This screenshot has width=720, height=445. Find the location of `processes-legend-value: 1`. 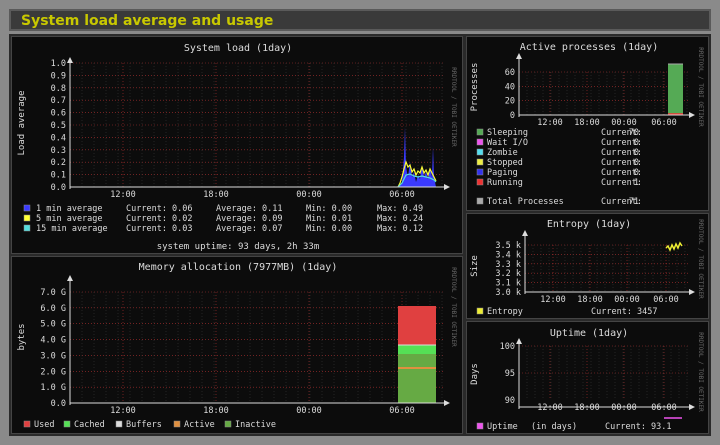

processes-legend-value: 1 is located at coordinates (636, 183).